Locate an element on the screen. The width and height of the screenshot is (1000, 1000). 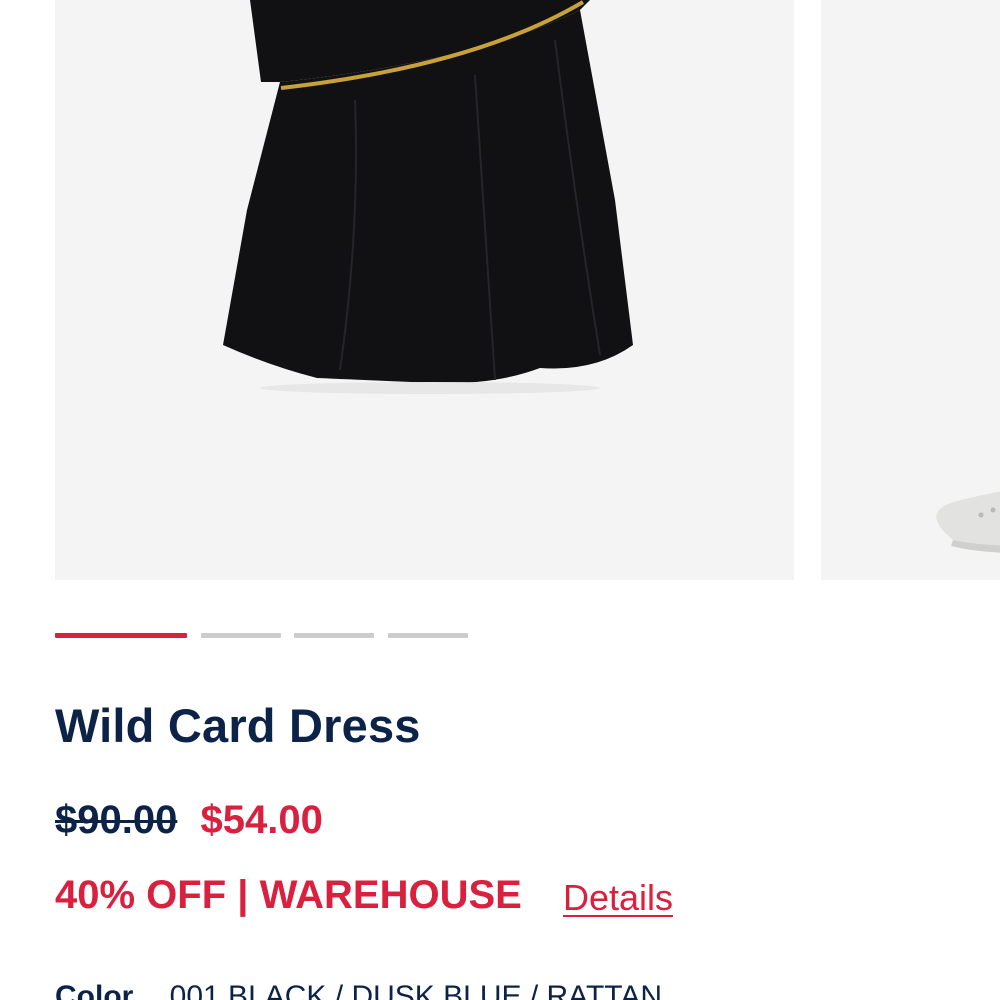
shoe-image is located at coordinates (968, 522).